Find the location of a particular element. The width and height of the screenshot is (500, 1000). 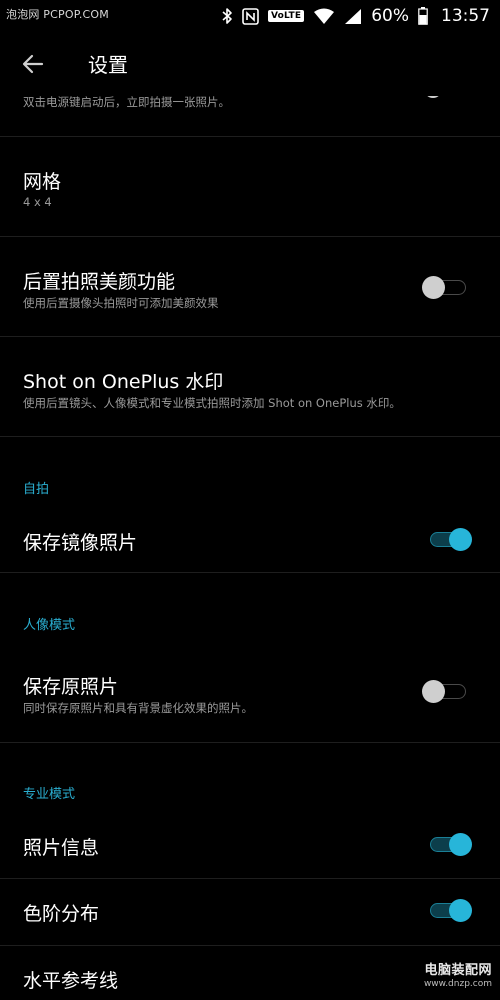

save-mirror-toggle is located at coordinates (448, 540).